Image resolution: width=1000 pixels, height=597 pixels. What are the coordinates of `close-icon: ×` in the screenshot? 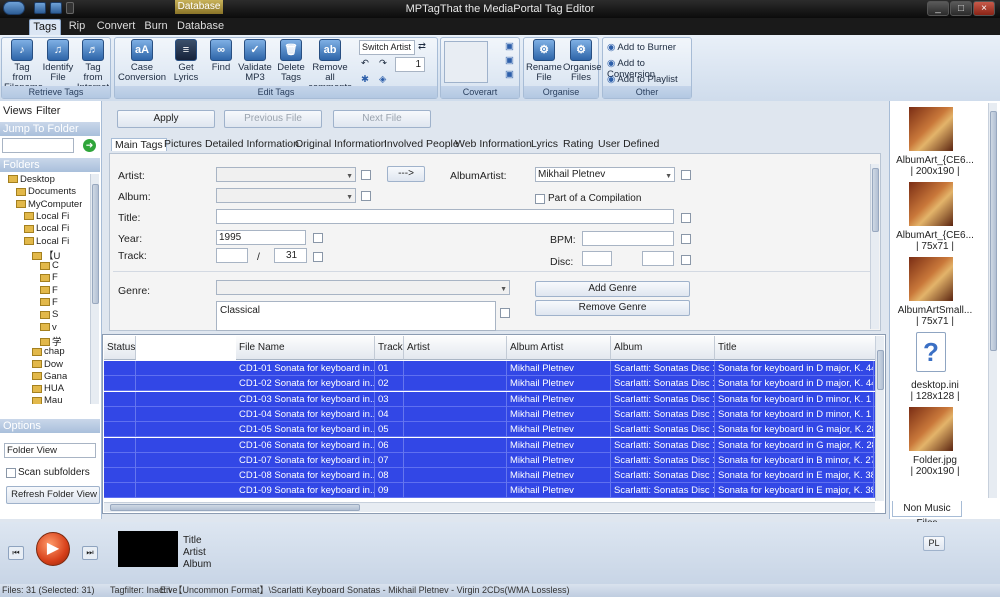 It's located at (984, 8).